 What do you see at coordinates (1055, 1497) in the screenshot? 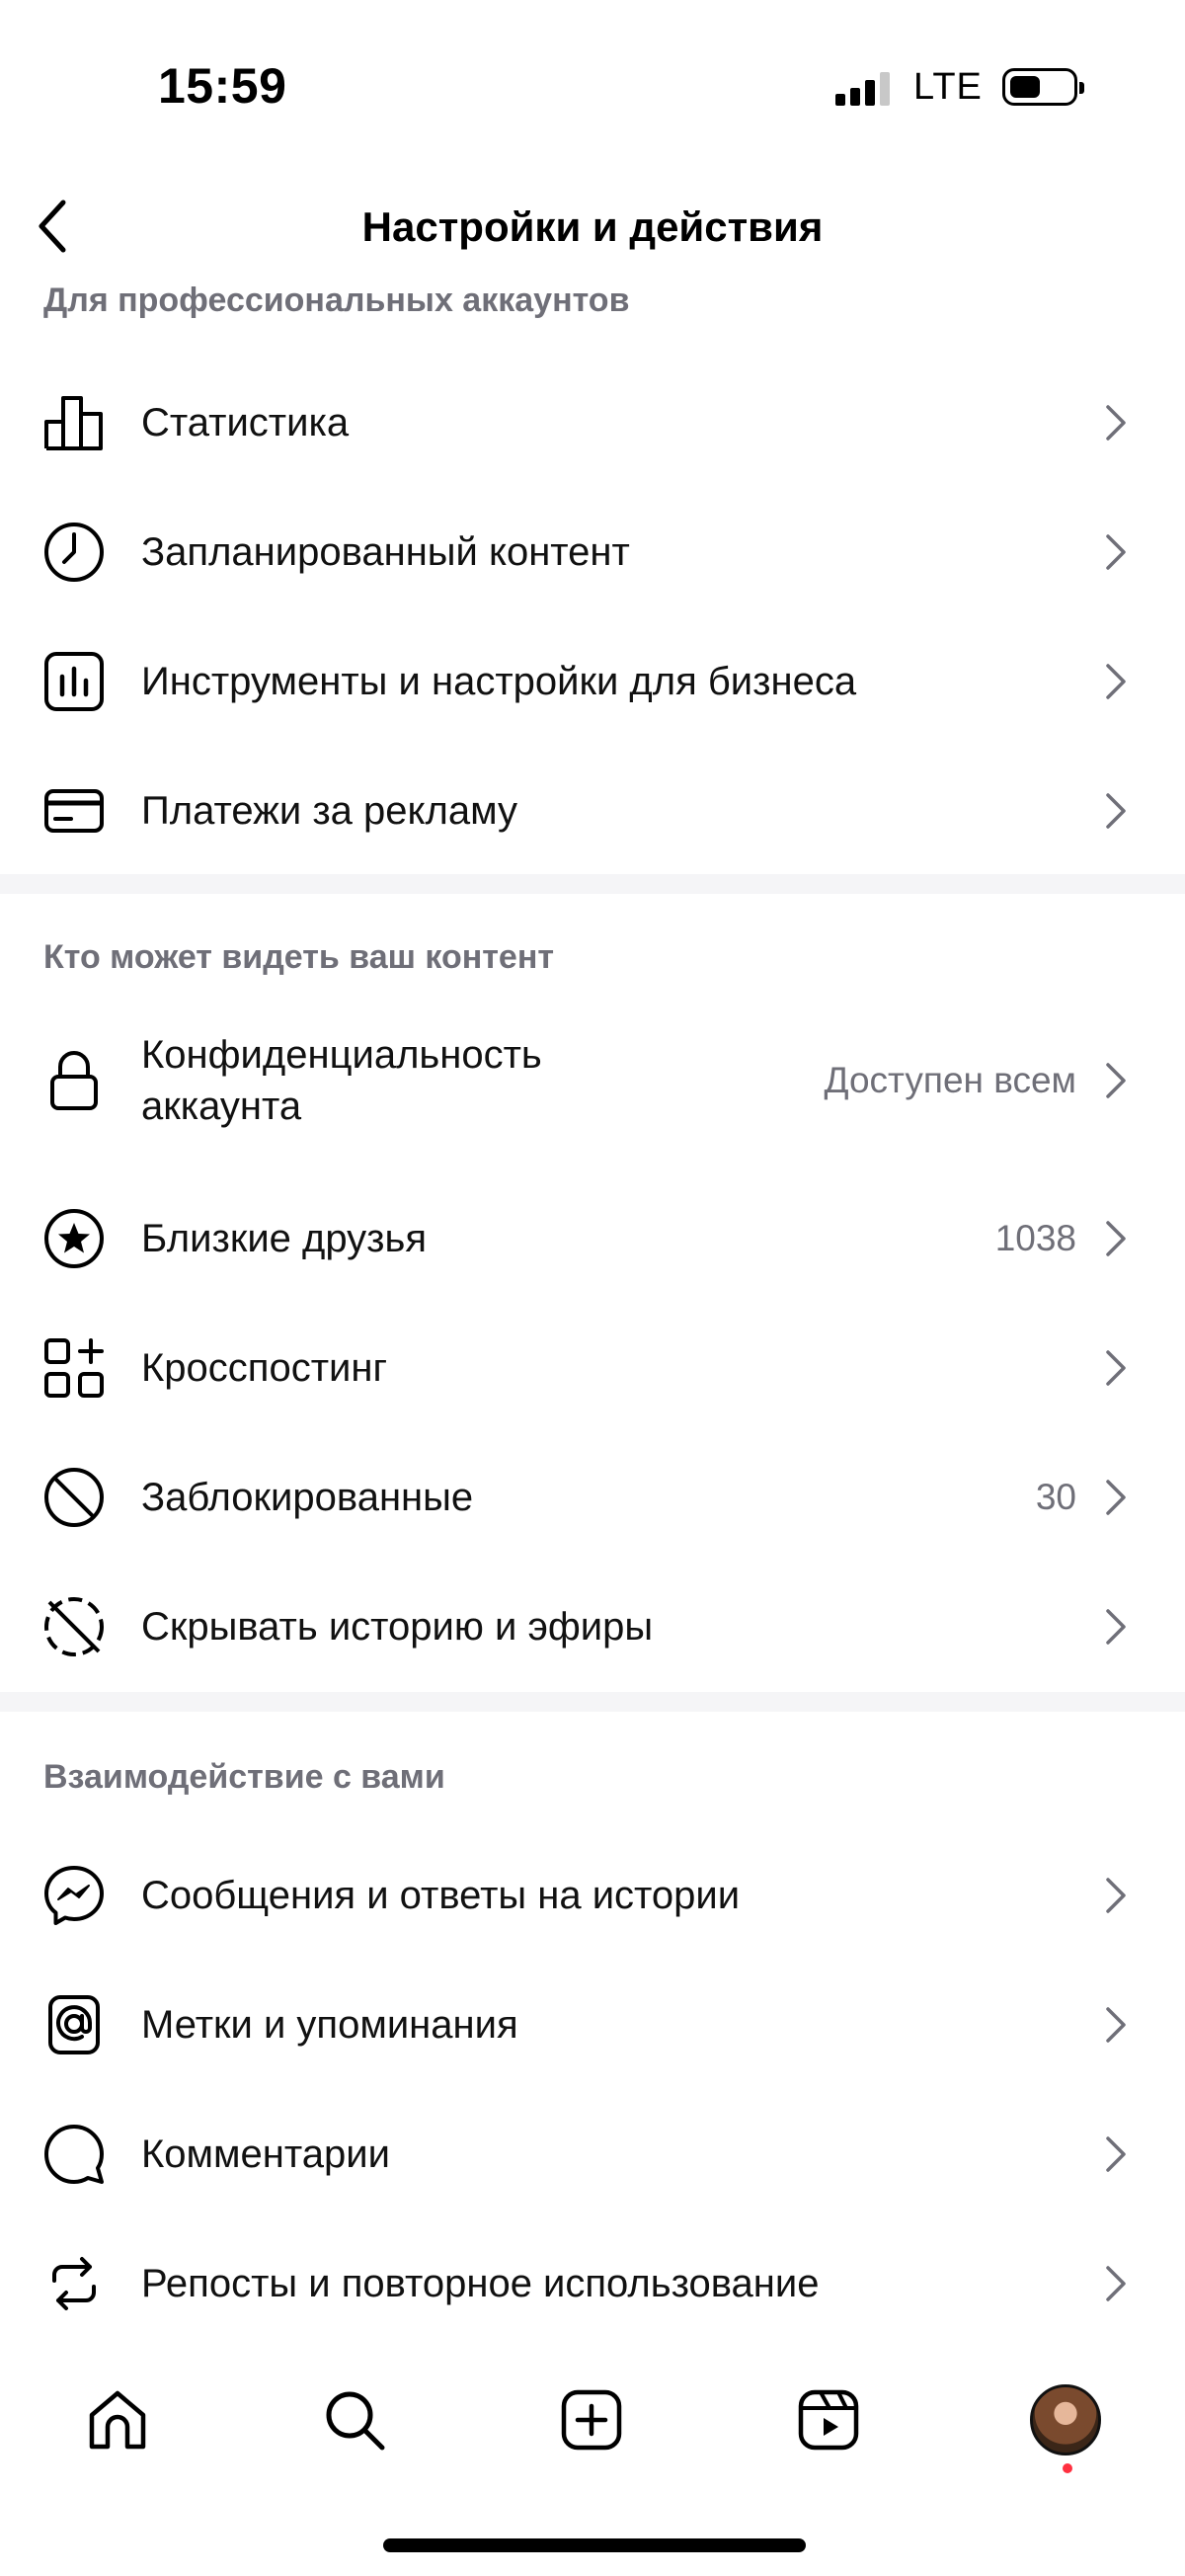
I see `blocked-count: 30` at bounding box center [1055, 1497].